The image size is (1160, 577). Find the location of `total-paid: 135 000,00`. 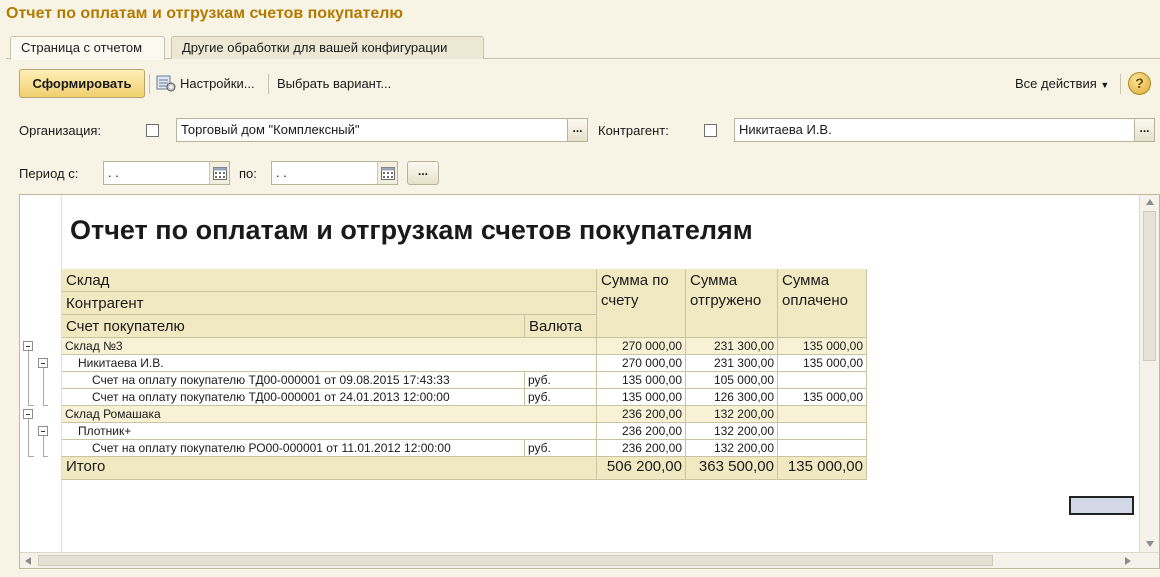

total-paid: 135 000,00 is located at coordinates (822, 468).